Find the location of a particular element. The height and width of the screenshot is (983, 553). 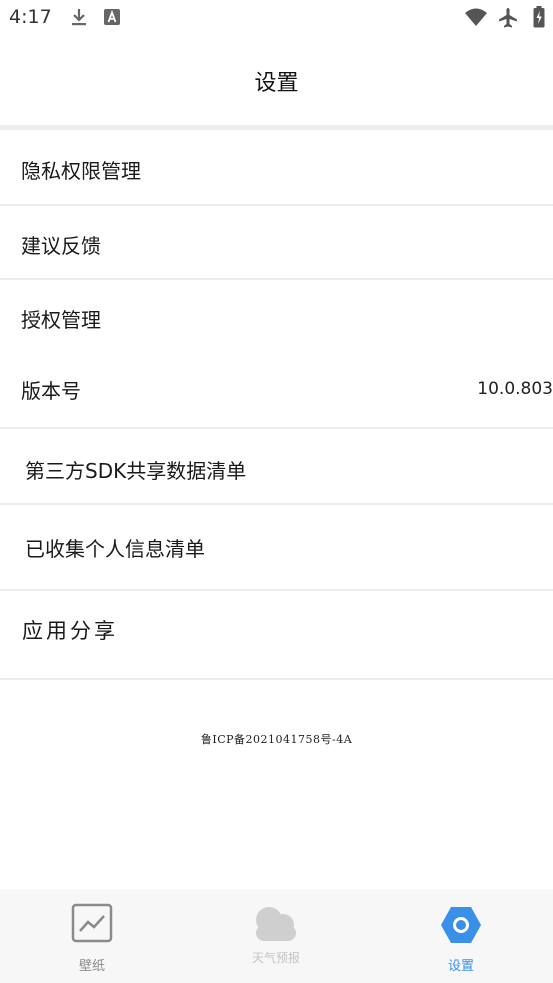

version-value: 10.0.803 is located at coordinates (515, 389).